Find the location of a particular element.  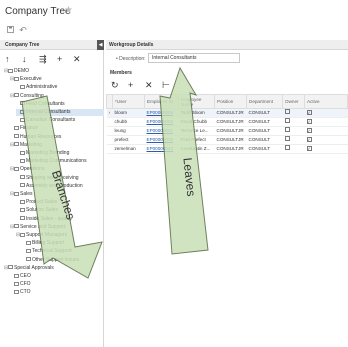

tree-node: Solution Sales is located at coordinates (60, 210).